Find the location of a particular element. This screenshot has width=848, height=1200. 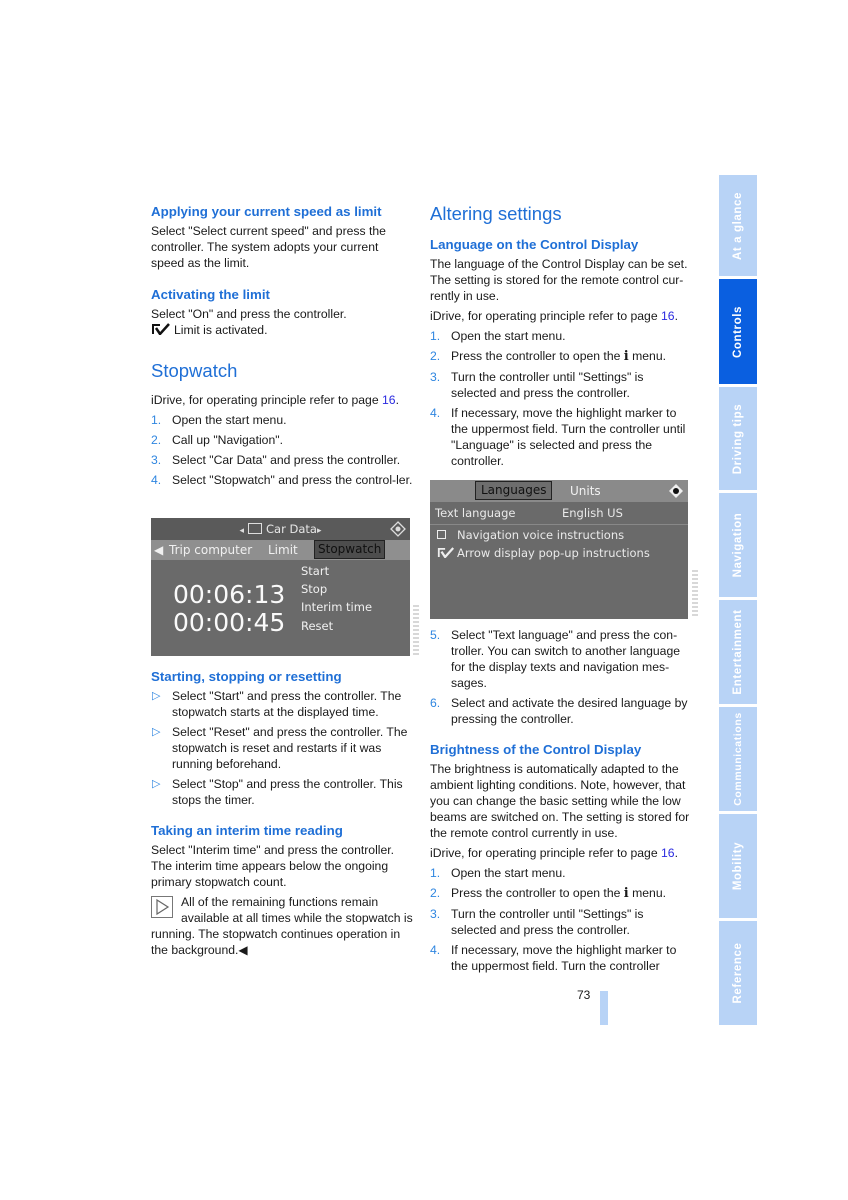

screen-tabs: ◀ Trip computer Limit Stopwatch is located at coordinates (280, 550).